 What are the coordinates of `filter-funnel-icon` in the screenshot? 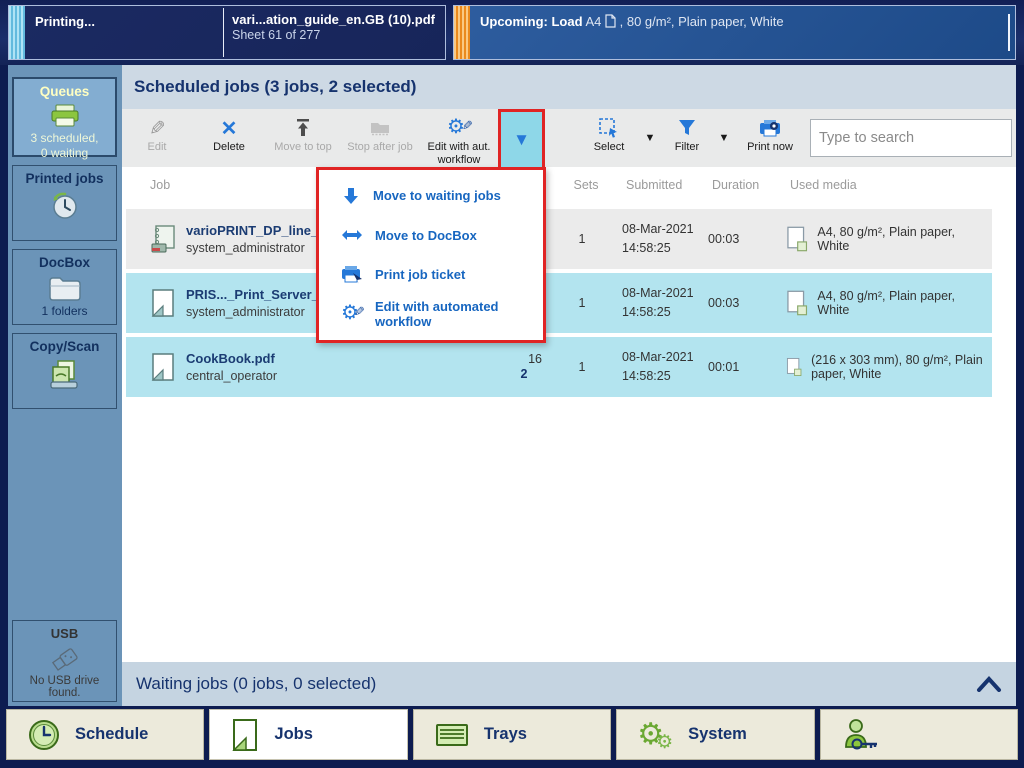 It's located at (687, 127).